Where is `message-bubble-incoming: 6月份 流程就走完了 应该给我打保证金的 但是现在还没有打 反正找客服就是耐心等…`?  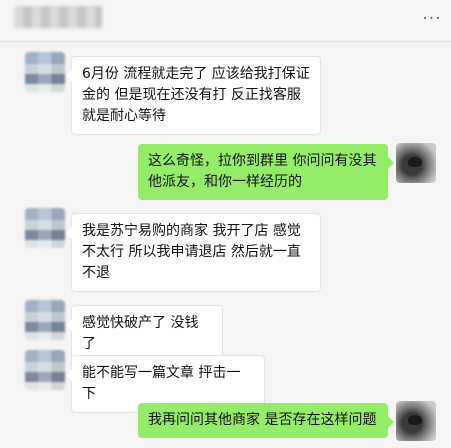
message-bubble-incoming: 6月份 流程就走完了 应该给我打保证金的 但是现在还没有打 反正找客服就是耐心等… is located at coordinates (193, 95).